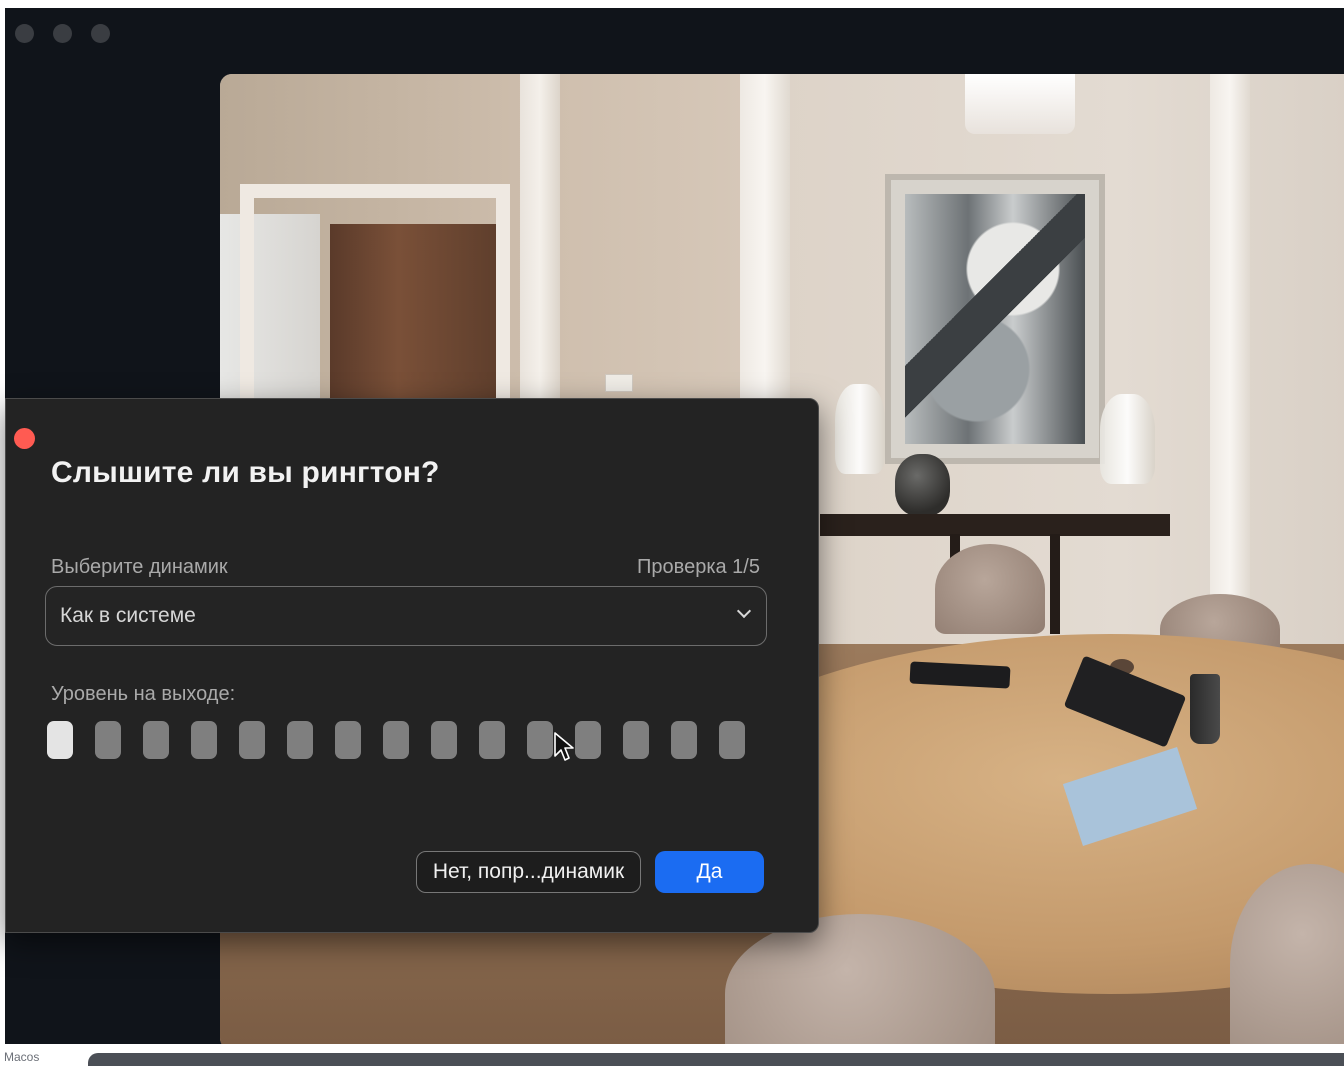  Describe the element at coordinates (1020, 104) in the screenshot. I see `video-chandelier` at that location.